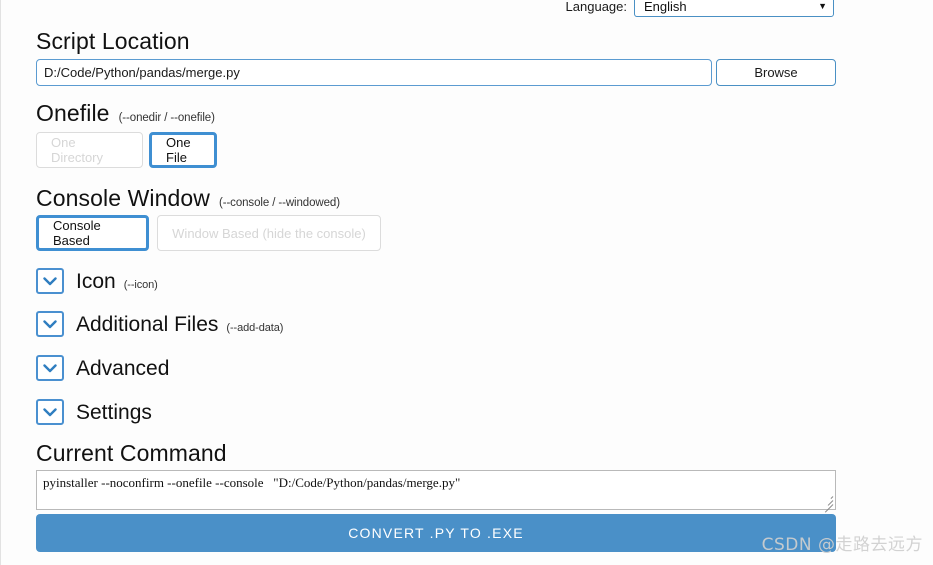  I want to click on onefile-flag: (--onedir / --onefile), so click(166, 118).